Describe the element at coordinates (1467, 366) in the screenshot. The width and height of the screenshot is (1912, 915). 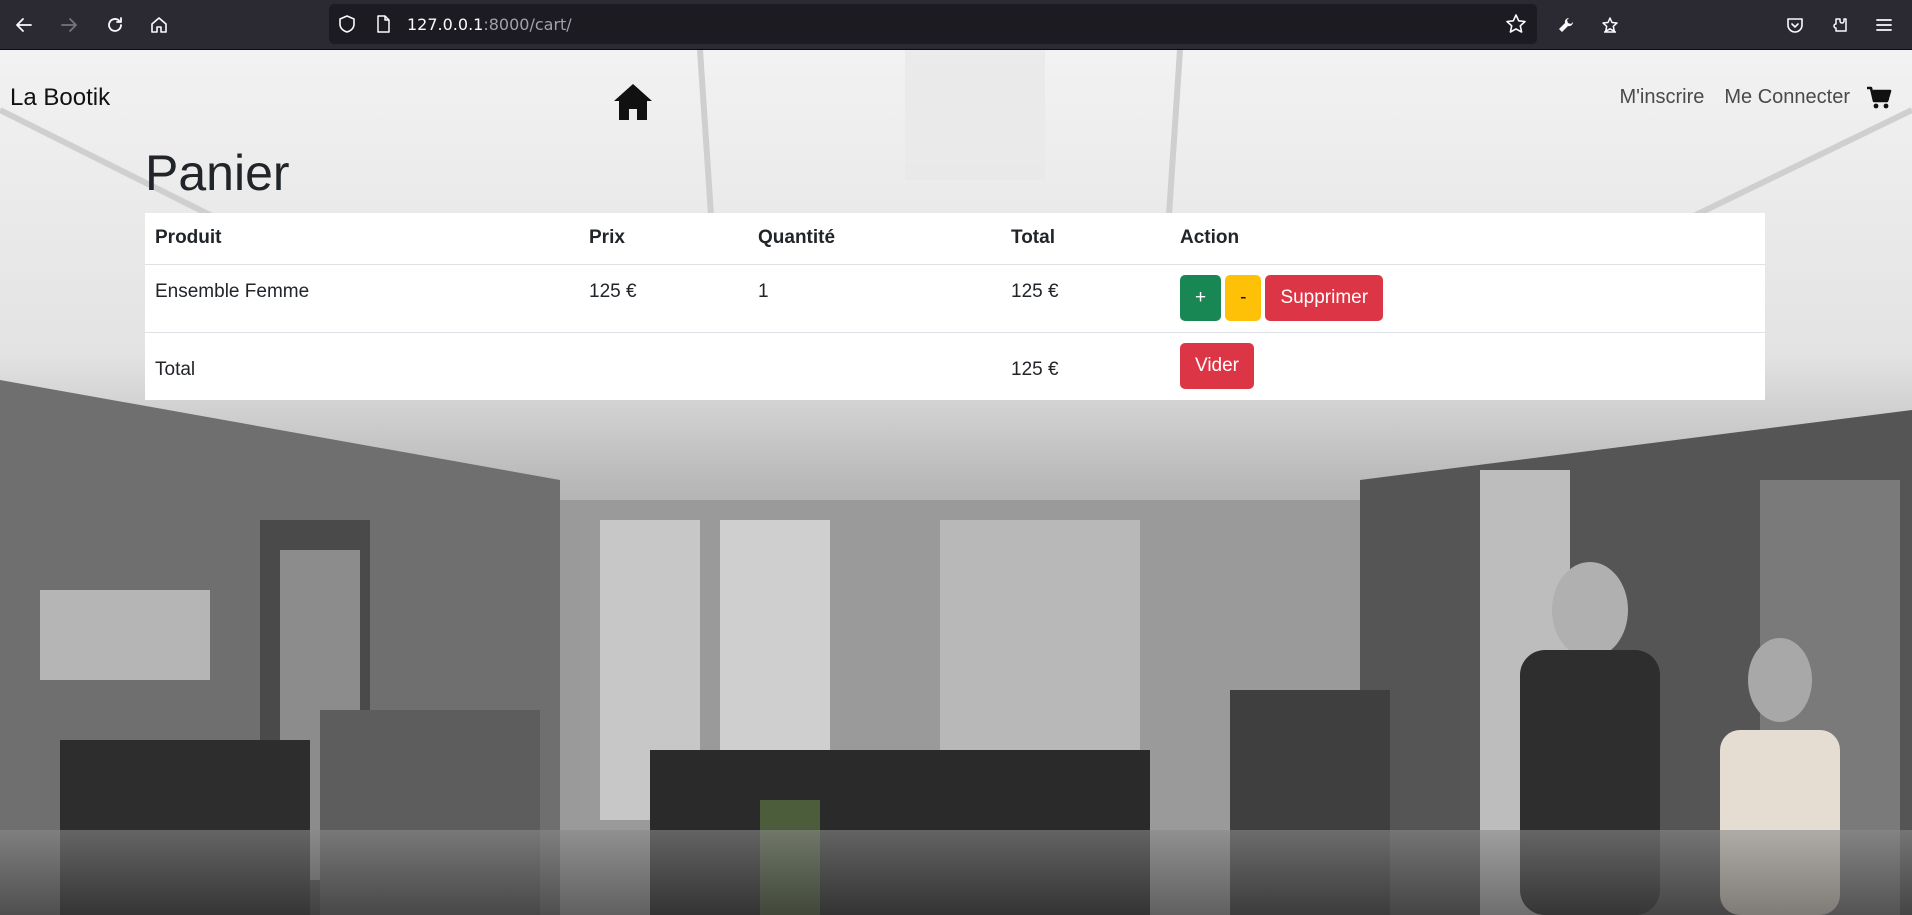
I see `total-actions: Vider` at that location.